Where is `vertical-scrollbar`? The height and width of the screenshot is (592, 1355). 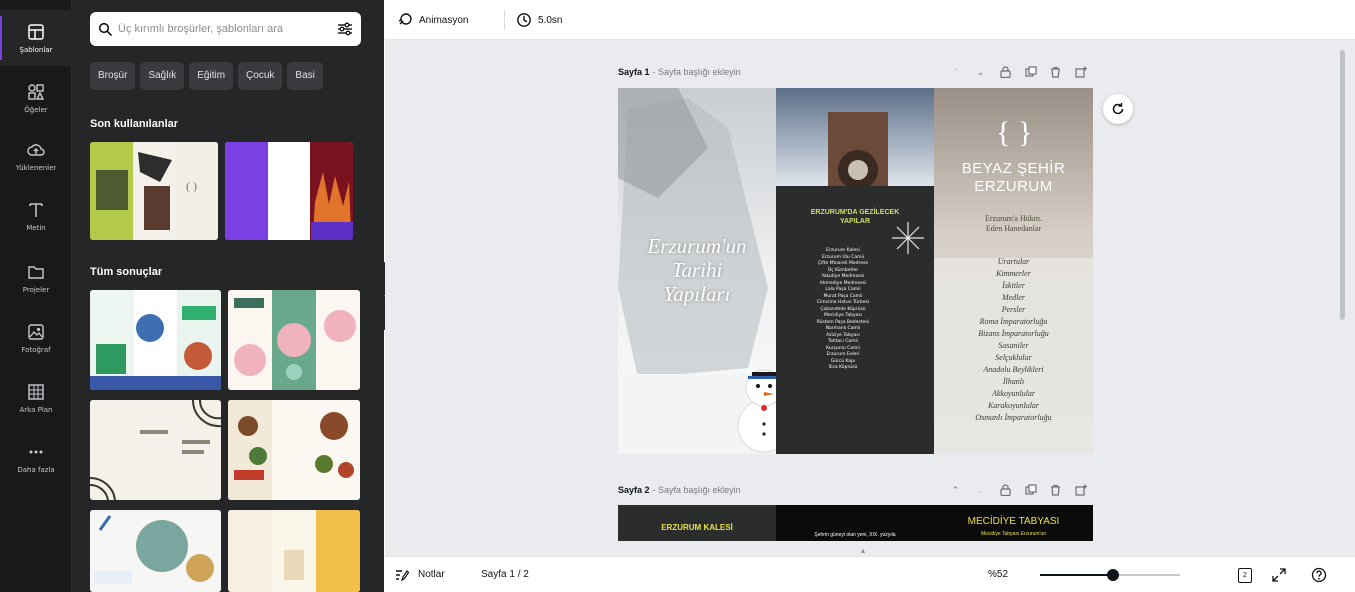 vertical-scrollbar is located at coordinates (1342, 185).